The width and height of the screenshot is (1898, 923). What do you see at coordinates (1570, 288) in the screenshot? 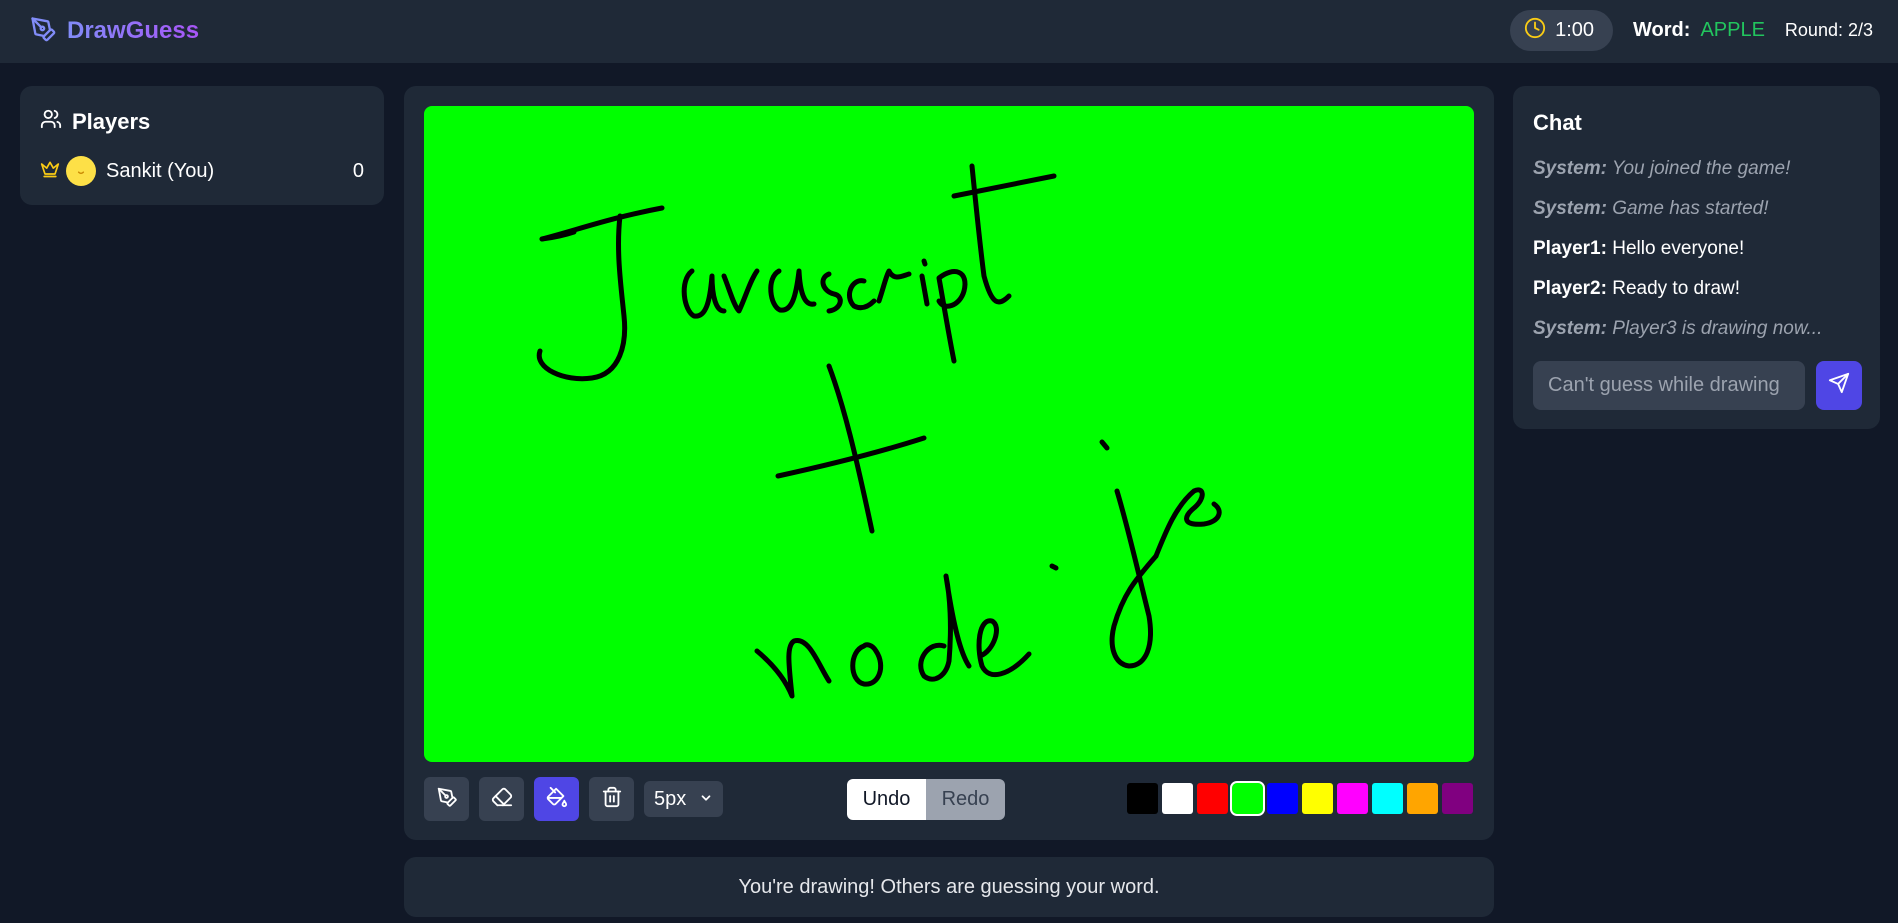
I see `message-sender: Player2:` at bounding box center [1570, 288].